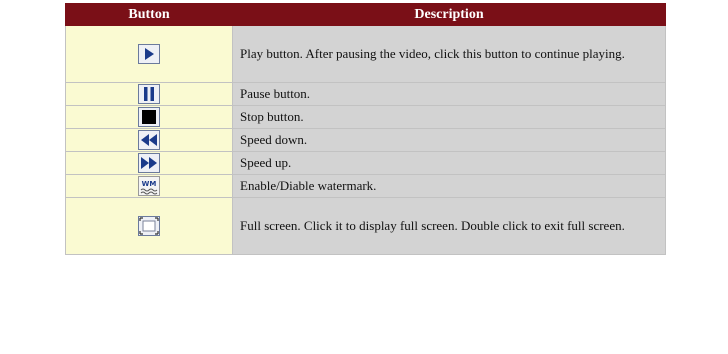 The height and width of the screenshot is (354, 728). I want to click on watermark-icon: WM, so click(149, 186).